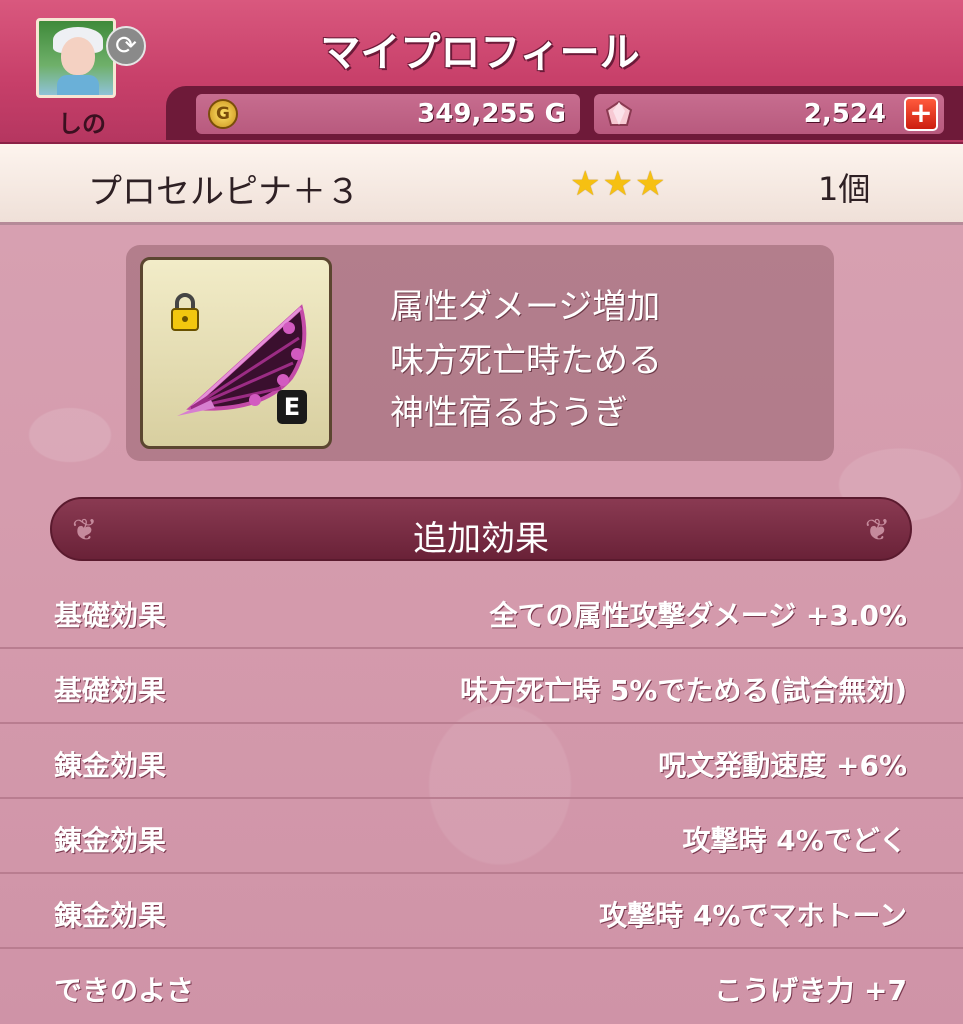 The image size is (963, 1024). I want to click on effect-value: 攻撃時 4%でどく, so click(794, 840).